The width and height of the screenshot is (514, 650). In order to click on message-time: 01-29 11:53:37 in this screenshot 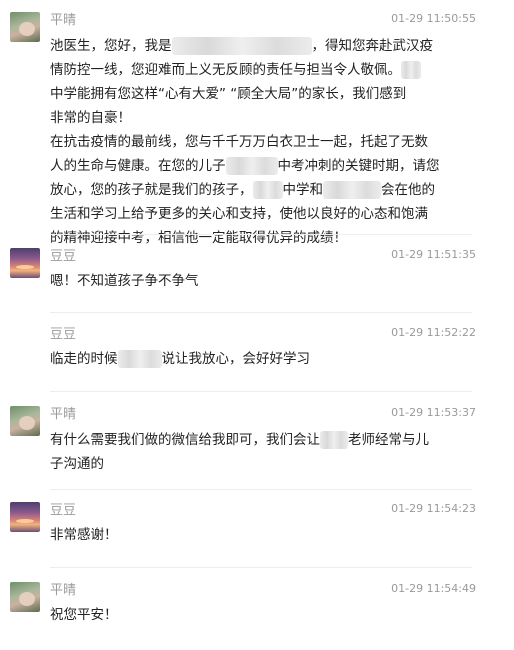, I will do `click(433, 412)`.